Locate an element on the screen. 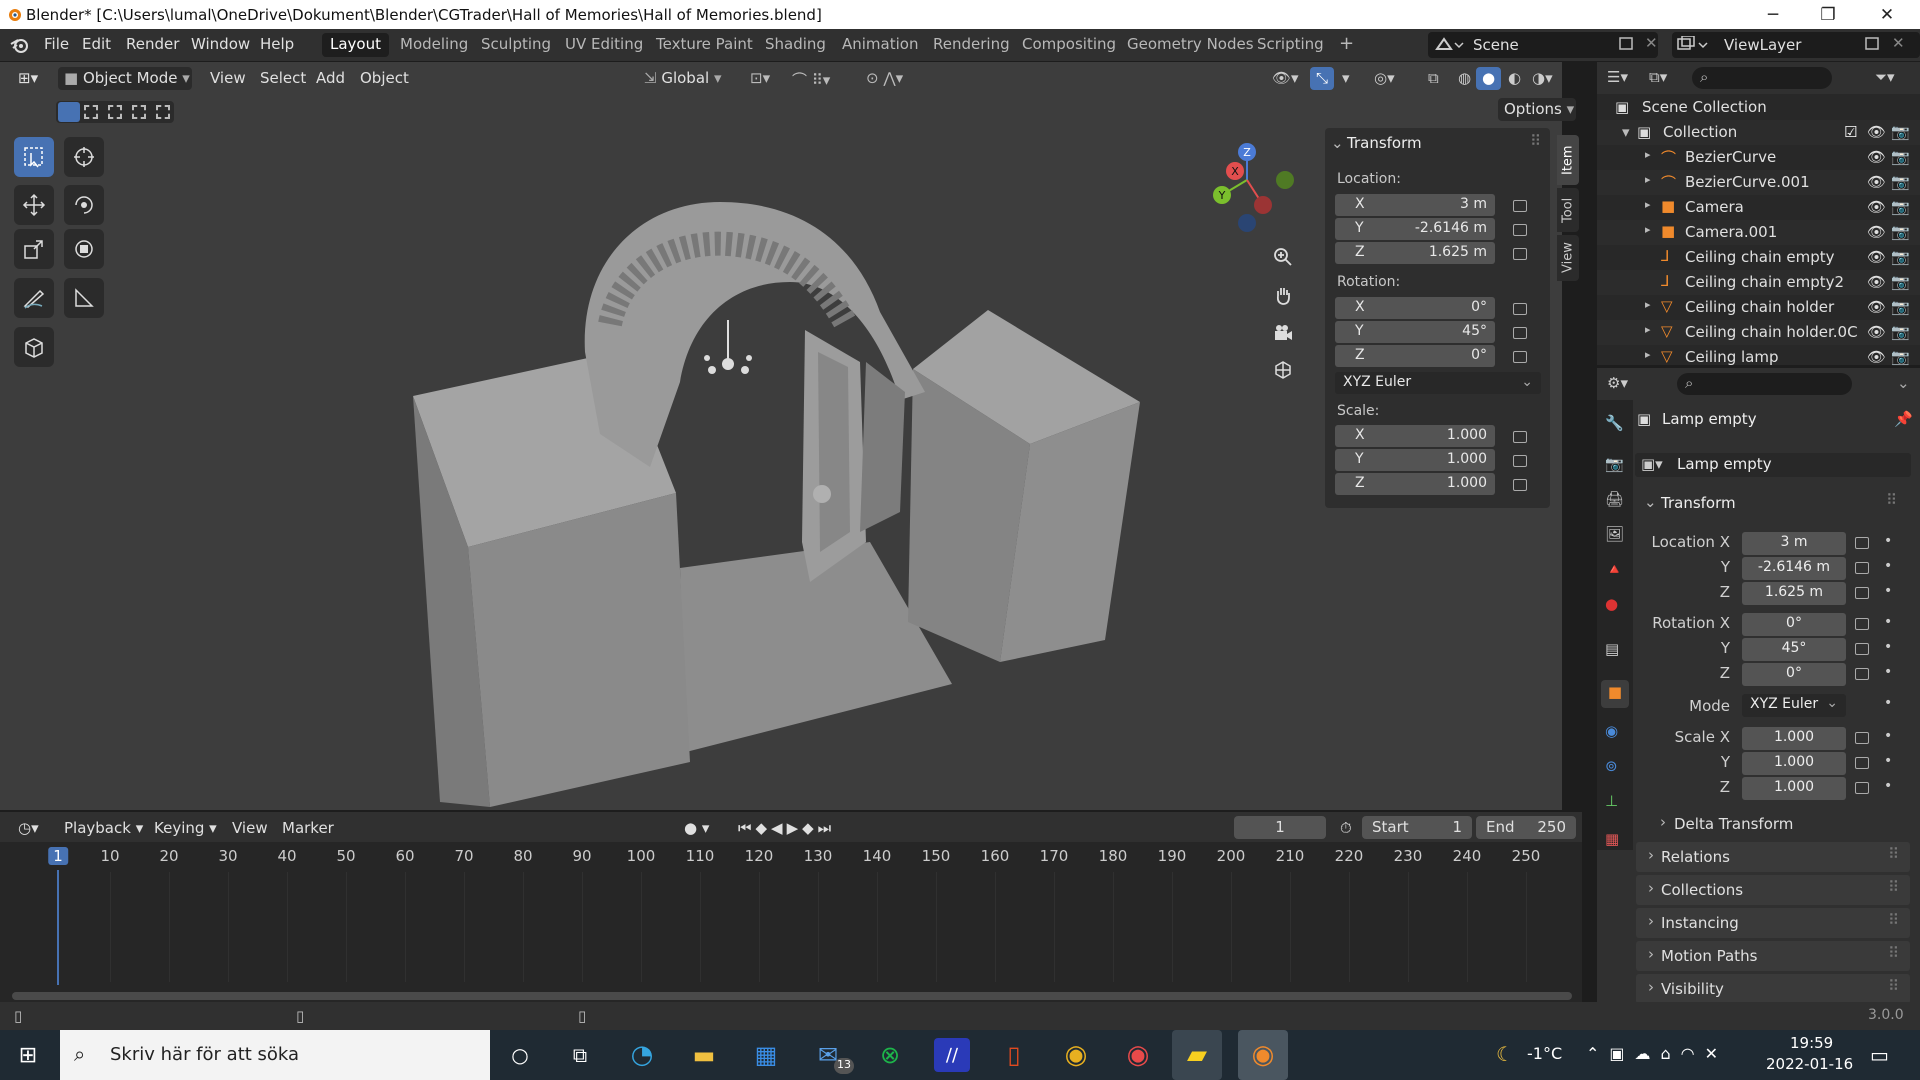 This screenshot has height=1080, width=1920. xbox-icon: ⊗ is located at coordinates (890, 1055).